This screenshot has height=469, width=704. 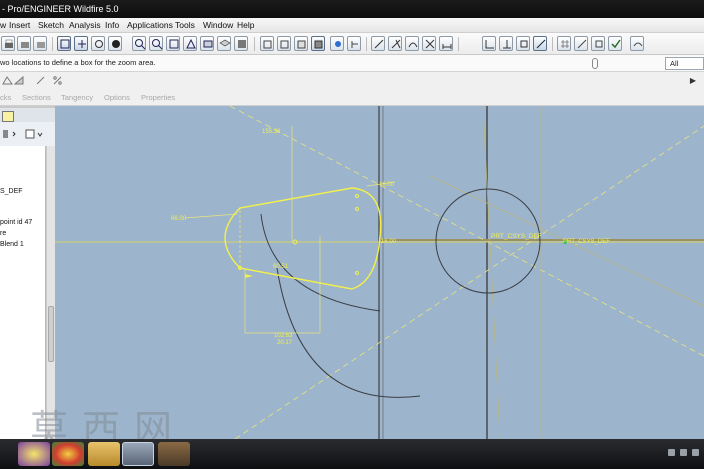 I want to click on saved-views-icon, so click(x=207, y=43).